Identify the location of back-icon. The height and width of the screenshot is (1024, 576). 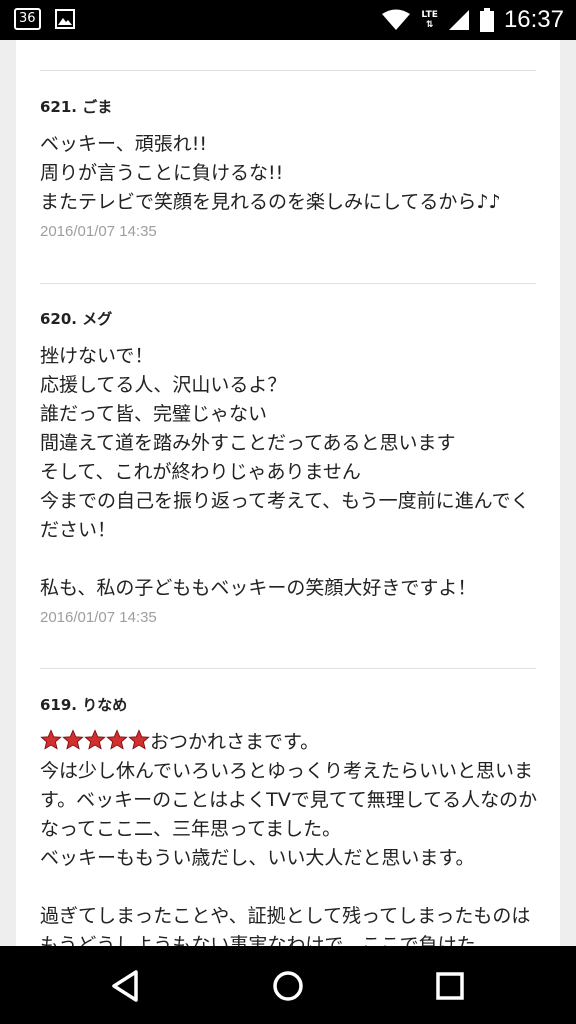
(126, 986).